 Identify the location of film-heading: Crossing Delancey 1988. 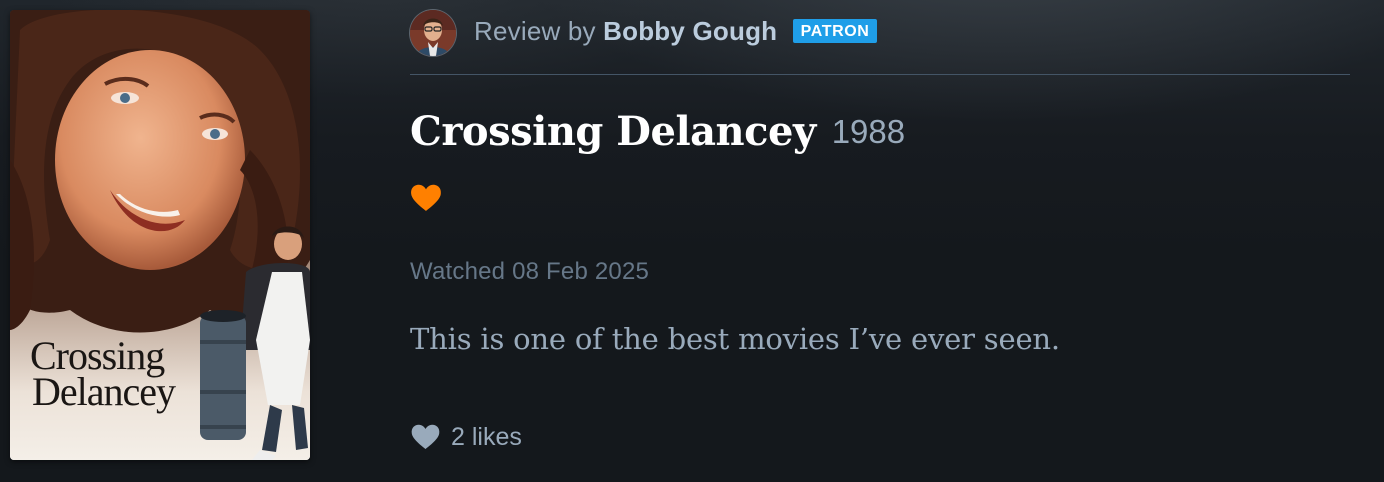
(657, 131).